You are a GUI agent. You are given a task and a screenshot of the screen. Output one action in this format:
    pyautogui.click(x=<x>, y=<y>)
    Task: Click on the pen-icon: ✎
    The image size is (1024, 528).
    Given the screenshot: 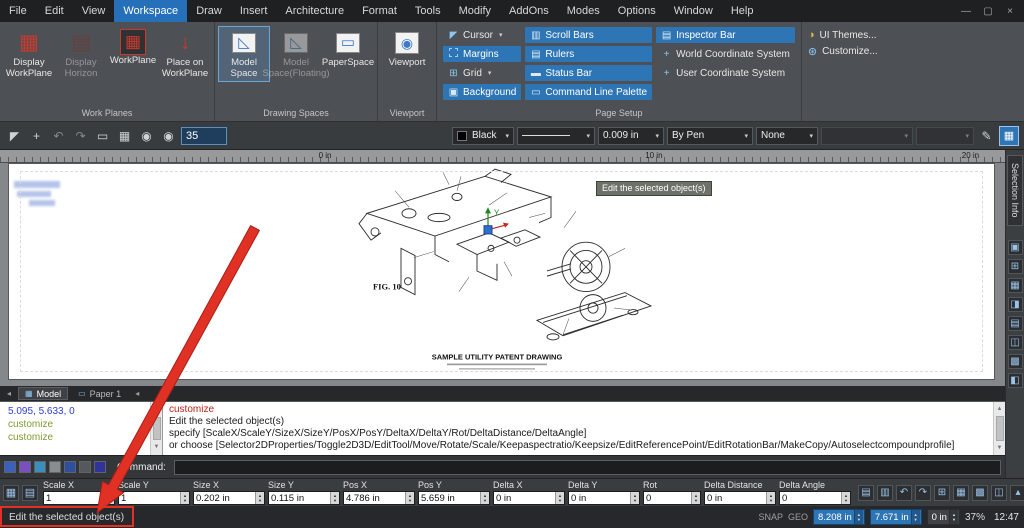 What is the action you would take?
    pyautogui.click(x=986, y=135)
    